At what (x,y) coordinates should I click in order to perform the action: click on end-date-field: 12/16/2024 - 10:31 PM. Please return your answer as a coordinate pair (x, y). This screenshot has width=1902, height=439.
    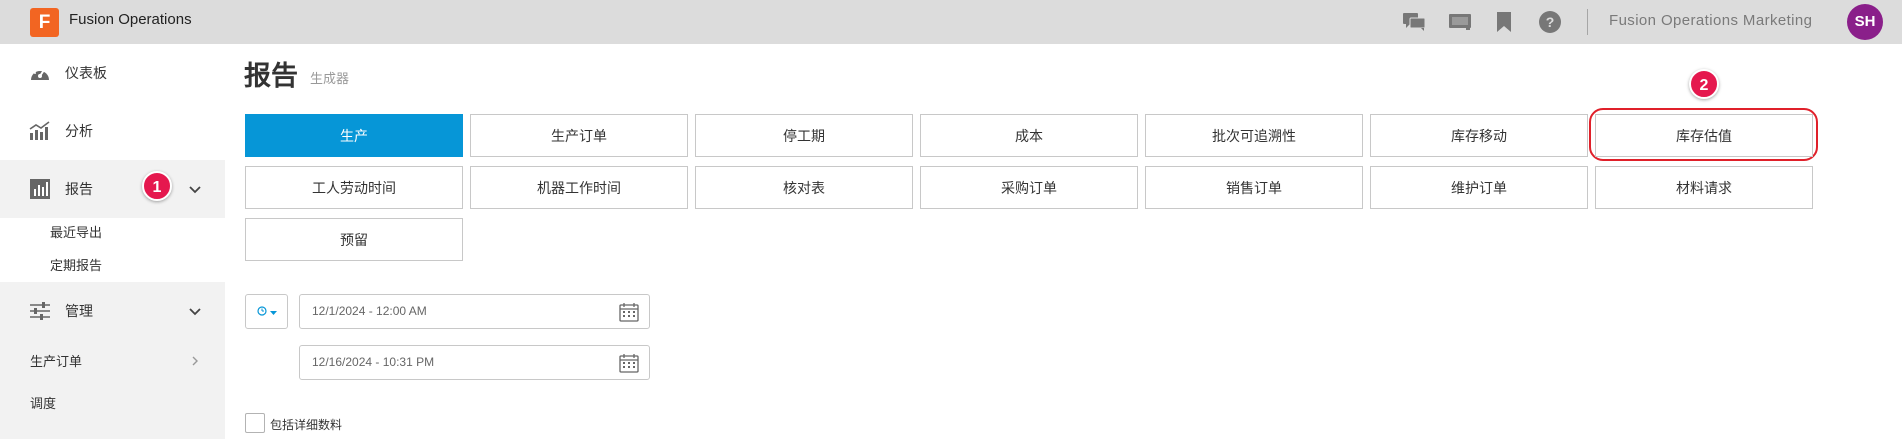
    Looking at the image, I should click on (474, 362).